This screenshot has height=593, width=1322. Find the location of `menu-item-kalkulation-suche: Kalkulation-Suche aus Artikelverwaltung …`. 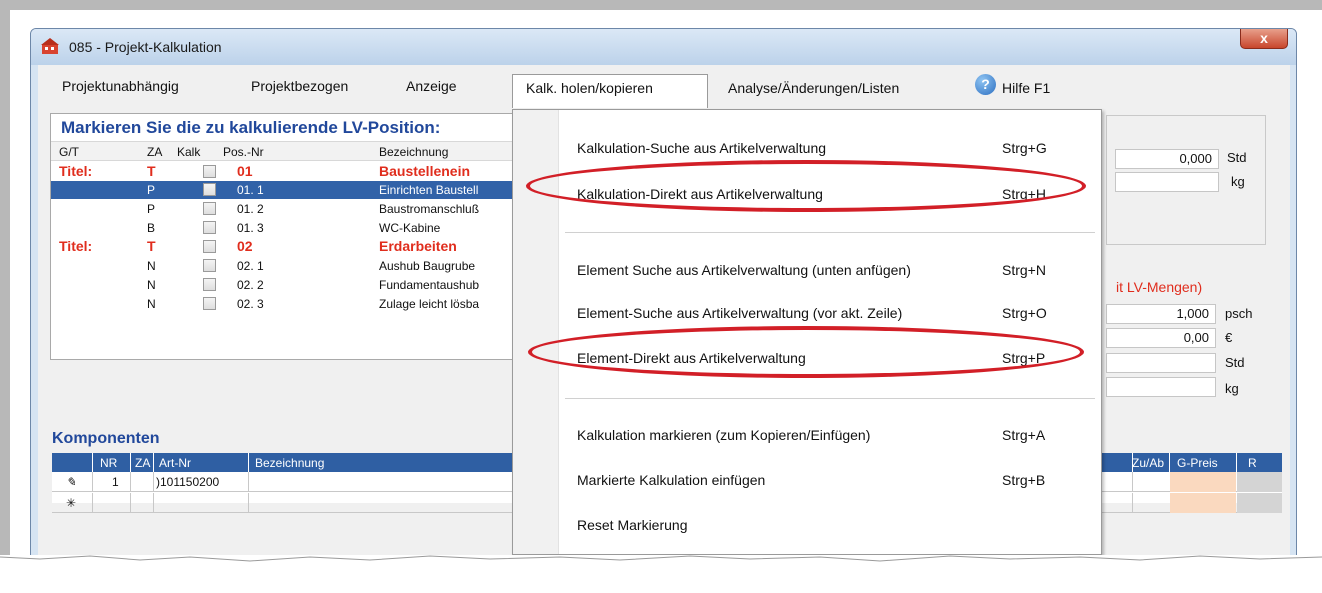

menu-item-kalkulation-suche: Kalkulation-Suche aus Artikelverwaltung … is located at coordinates (830, 148).